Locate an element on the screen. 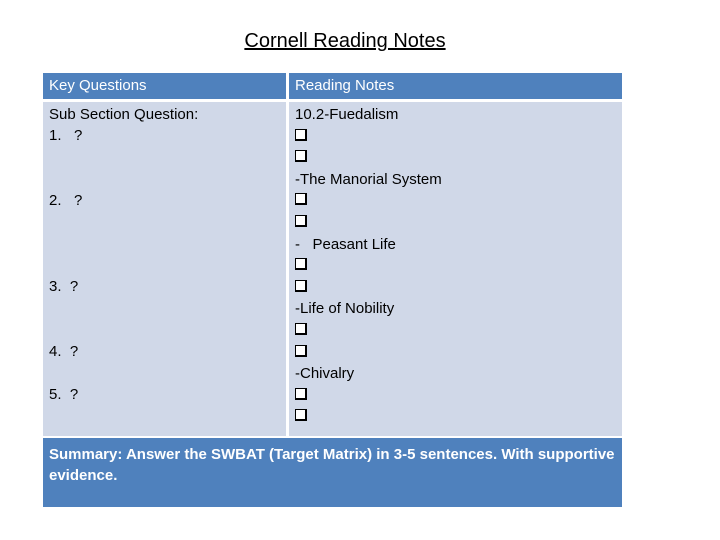 The height and width of the screenshot is (540, 720). question-item: 4. ? is located at coordinates (64, 351).